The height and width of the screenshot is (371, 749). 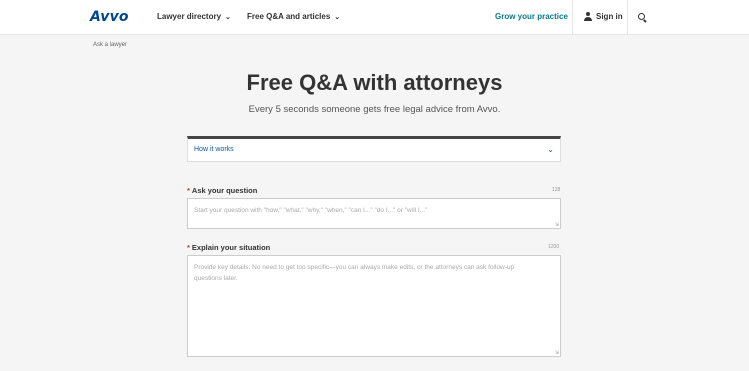 What do you see at coordinates (642, 18) in the screenshot?
I see `search-icon` at bounding box center [642, 18].